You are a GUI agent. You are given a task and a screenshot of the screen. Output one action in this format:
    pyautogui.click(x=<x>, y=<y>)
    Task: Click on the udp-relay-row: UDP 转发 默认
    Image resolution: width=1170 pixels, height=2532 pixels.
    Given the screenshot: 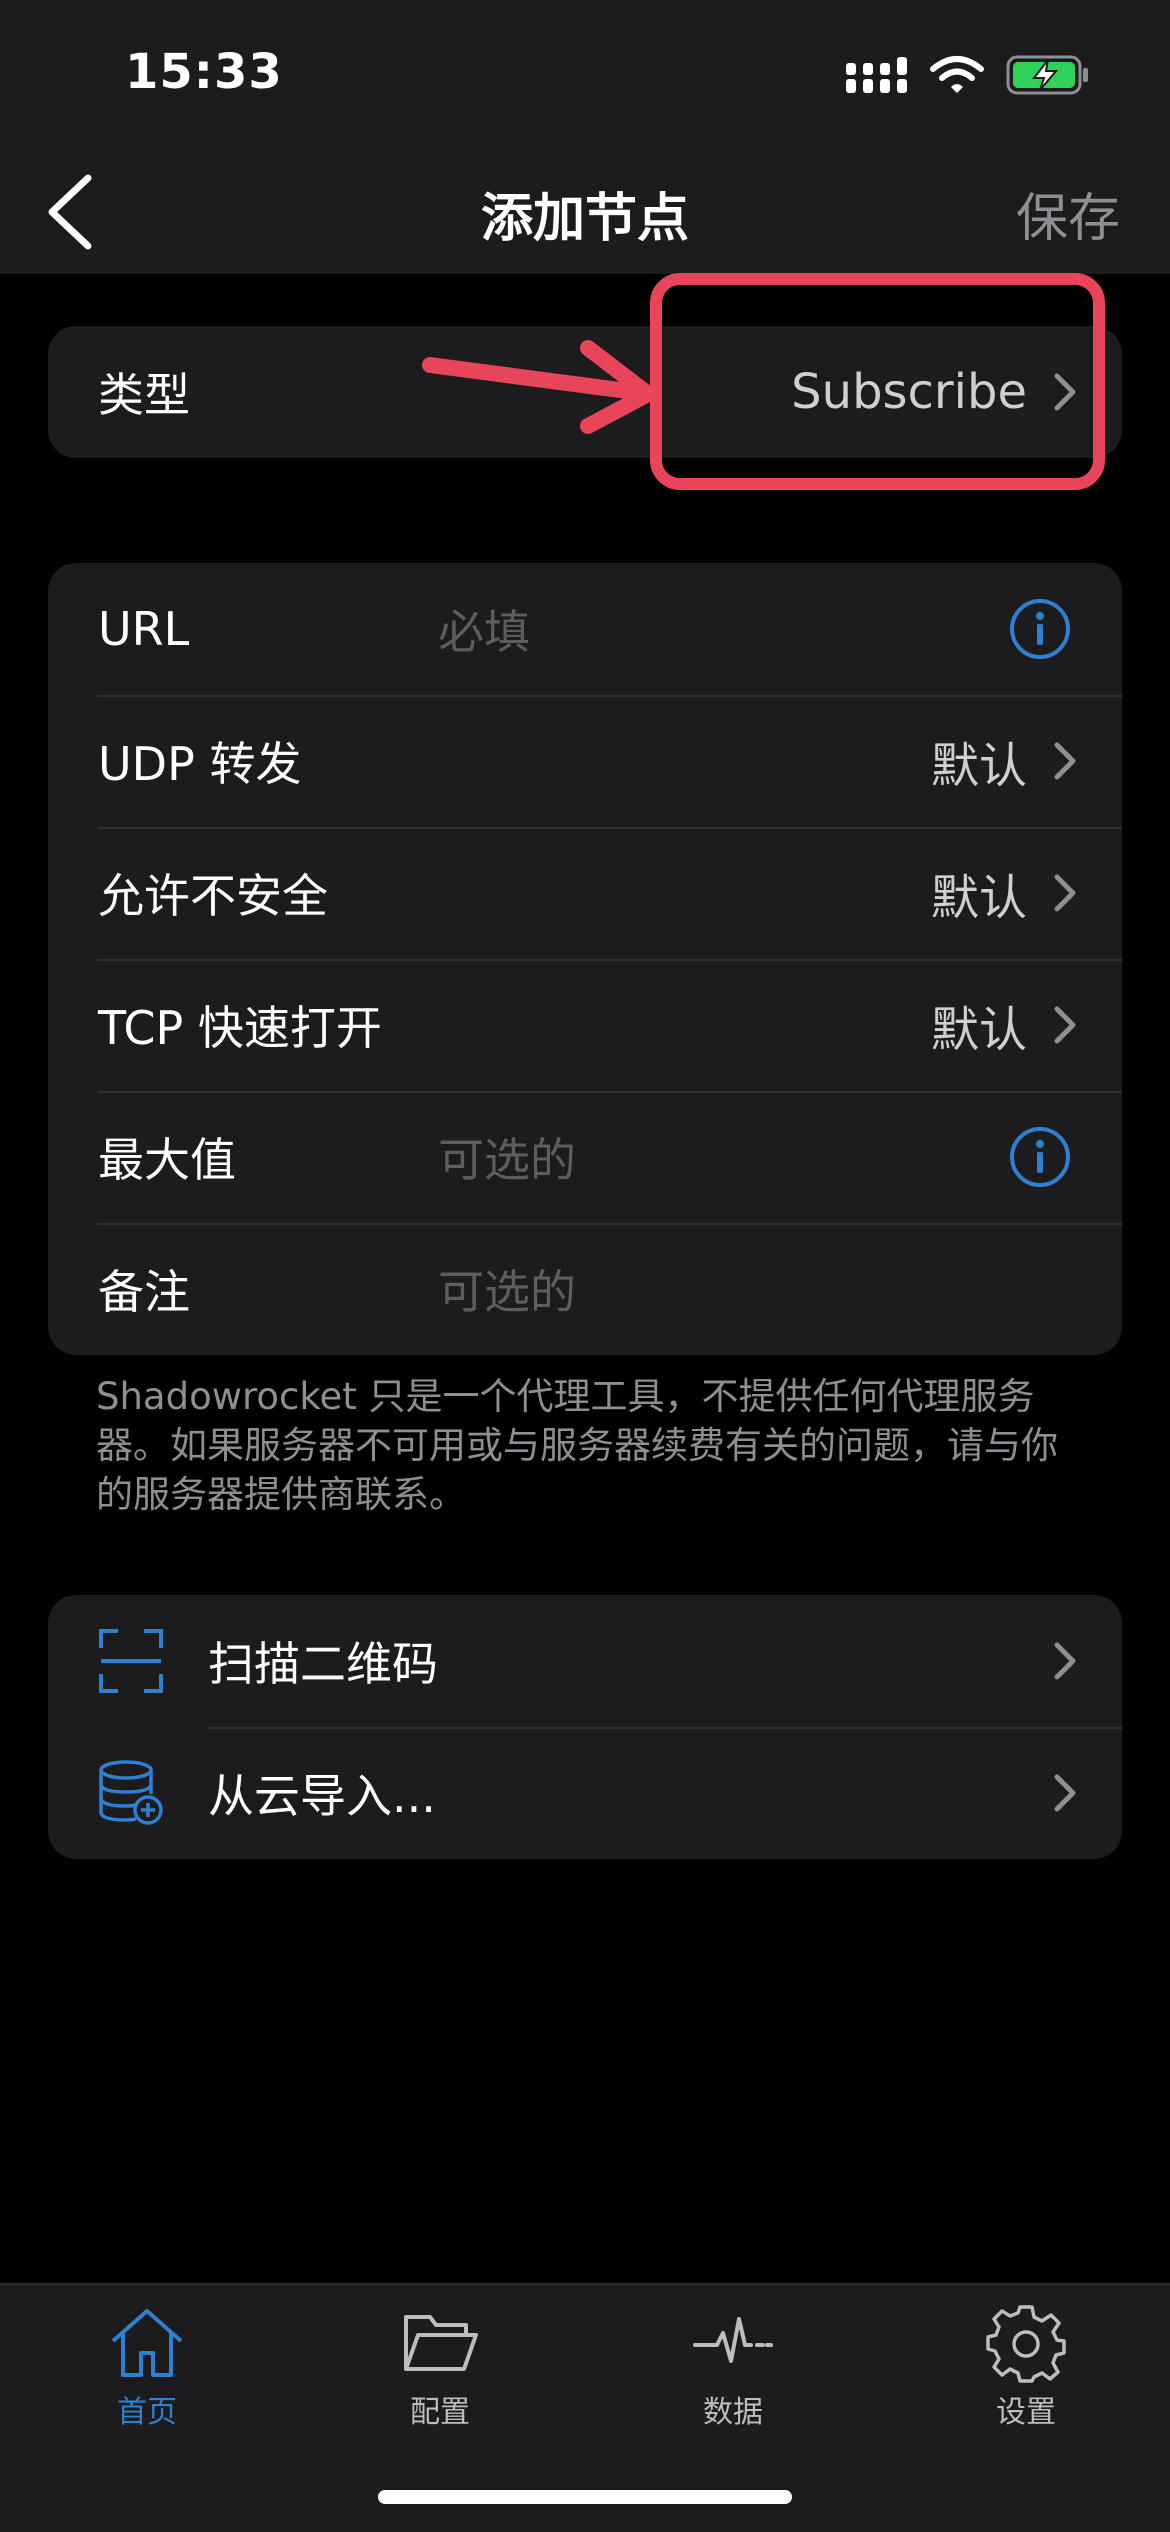 What is the action you would take?
    pyautogui.click(x=585, y=761)
    